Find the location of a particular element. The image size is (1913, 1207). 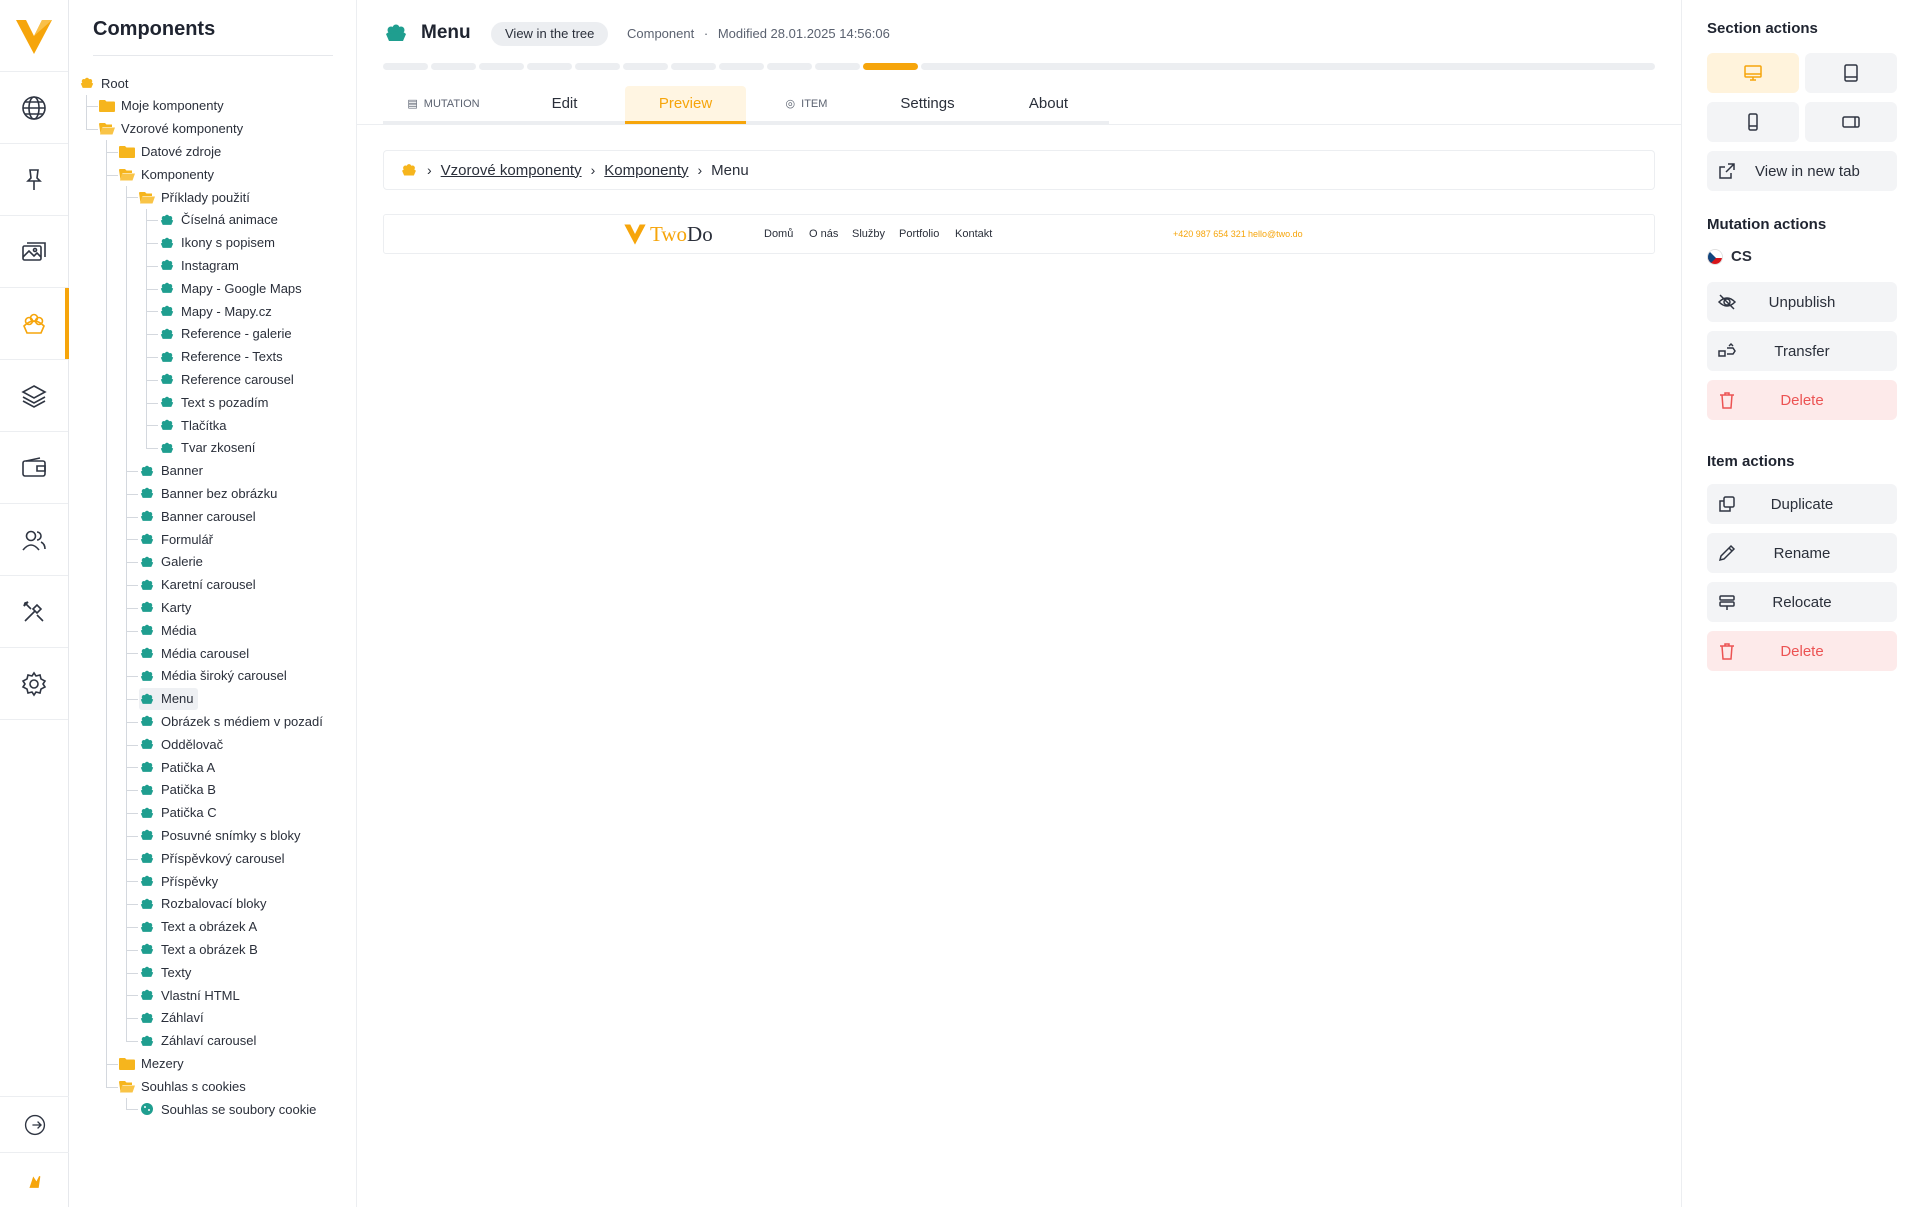

tree-node: Záhlaví is located at coordinates (171, 1018).